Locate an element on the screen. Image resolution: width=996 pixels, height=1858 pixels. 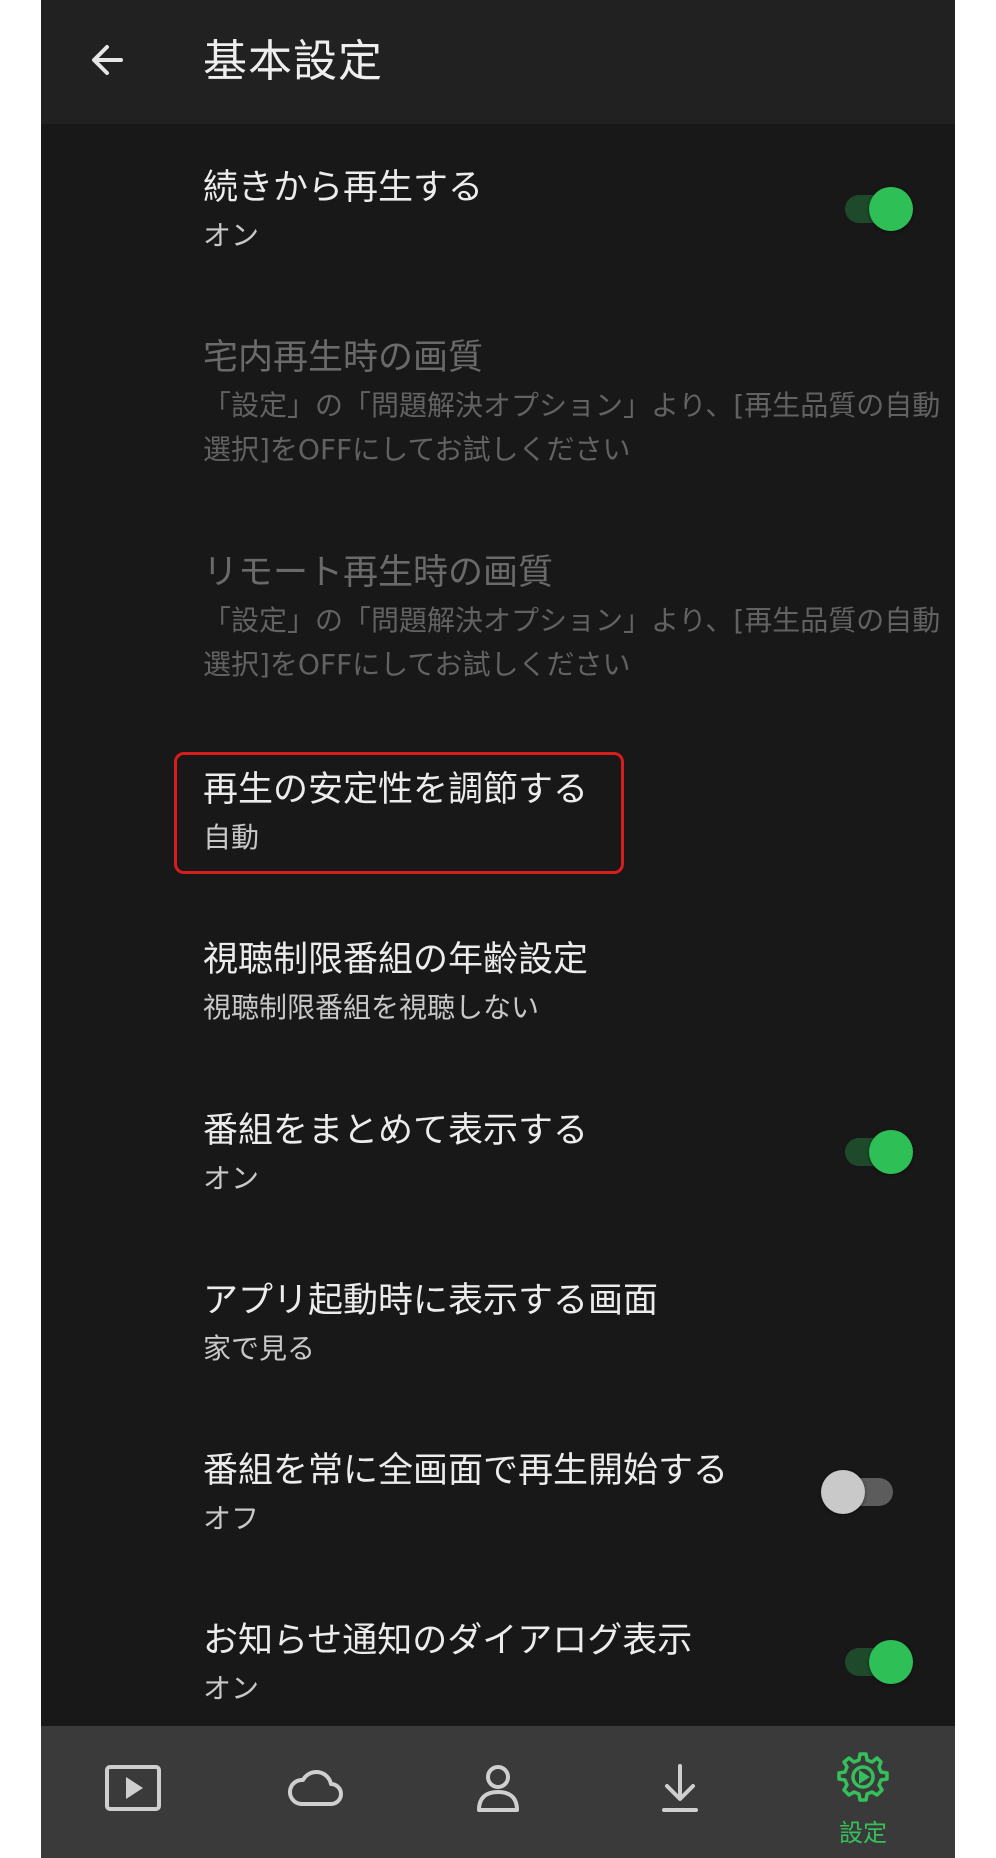
setting-title: 宅内再生時の画質 is located at coordinates (343, 358).